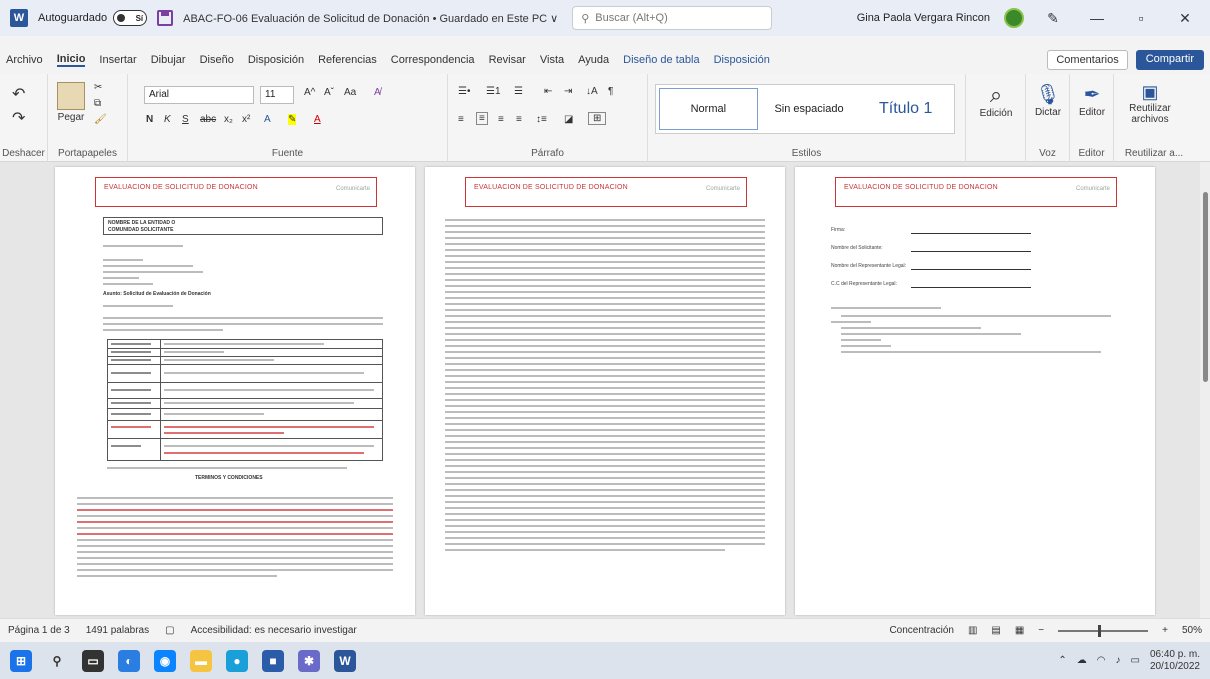 Image resolution: width=1210 pixels, height=679 pixels. I want to click on share-button: Compartir, so click(1169, 60).